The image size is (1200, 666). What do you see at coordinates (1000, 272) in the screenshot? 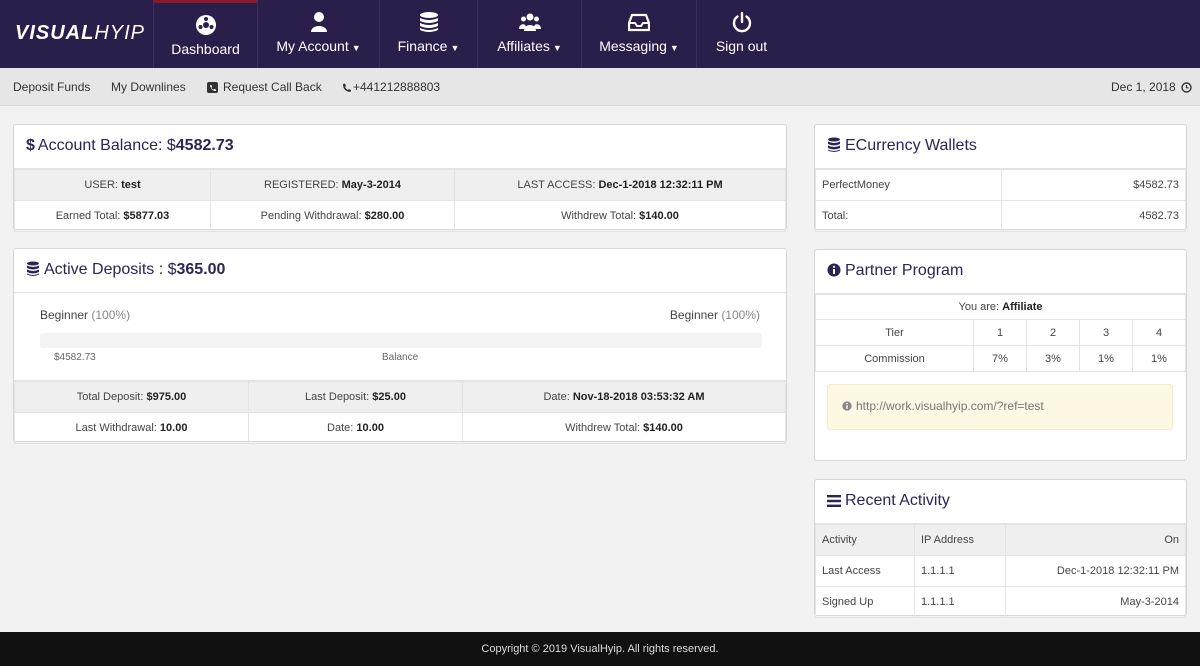
I see `partner-header: Partner Program` at bounding box center [1000, 272].